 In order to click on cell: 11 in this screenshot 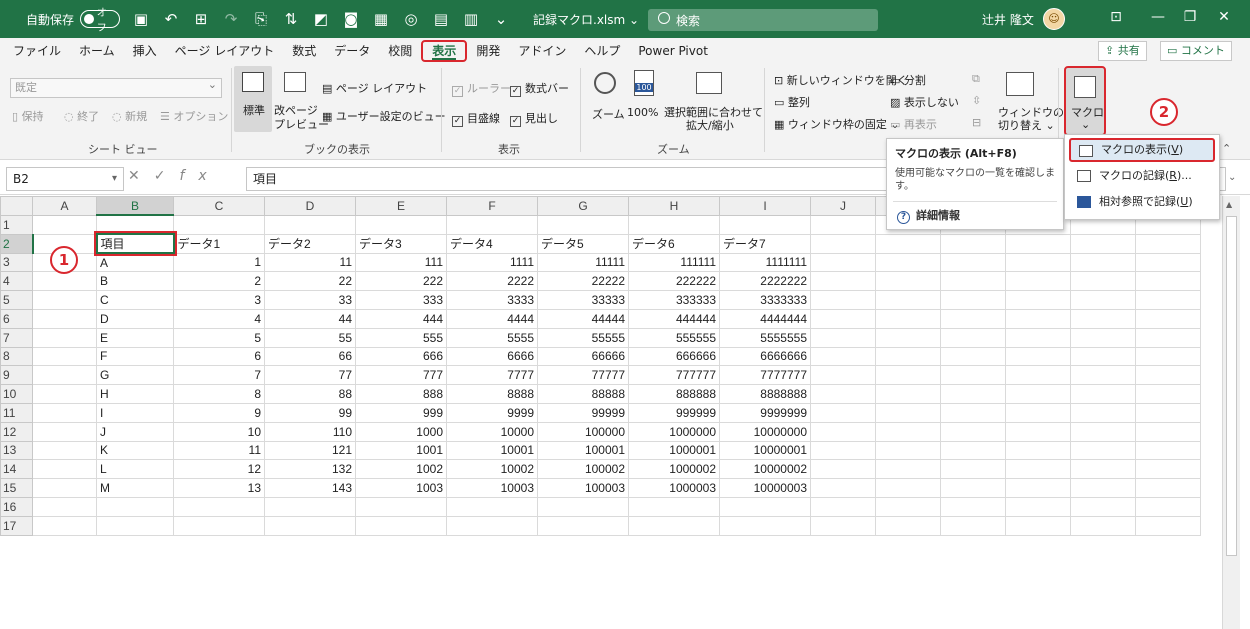, I will do `click(219, 450)`.